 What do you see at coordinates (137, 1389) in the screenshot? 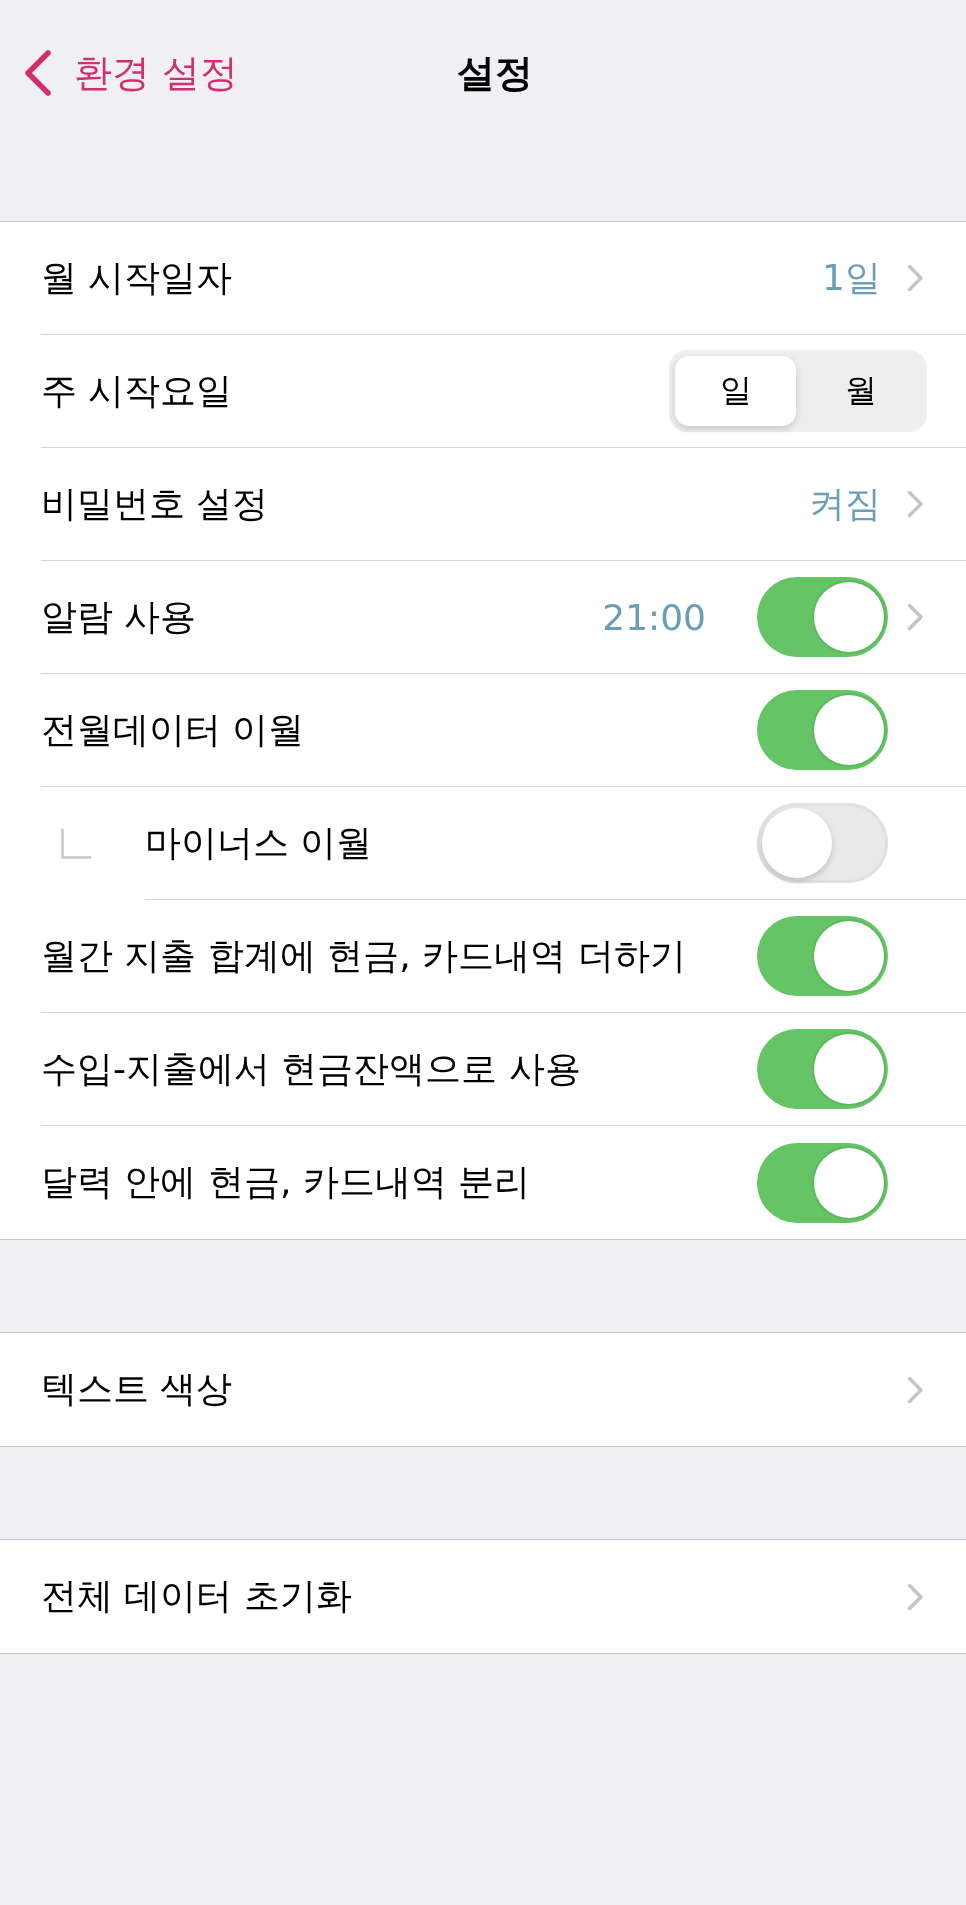
I see `setting-label: 텍스트 색상` at bounding box center [137, 1389].